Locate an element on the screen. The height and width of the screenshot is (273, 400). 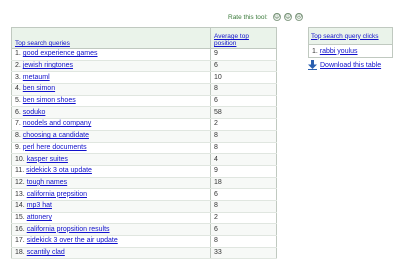
col-header-query: Top search queries is located at coordinates (111, 38).